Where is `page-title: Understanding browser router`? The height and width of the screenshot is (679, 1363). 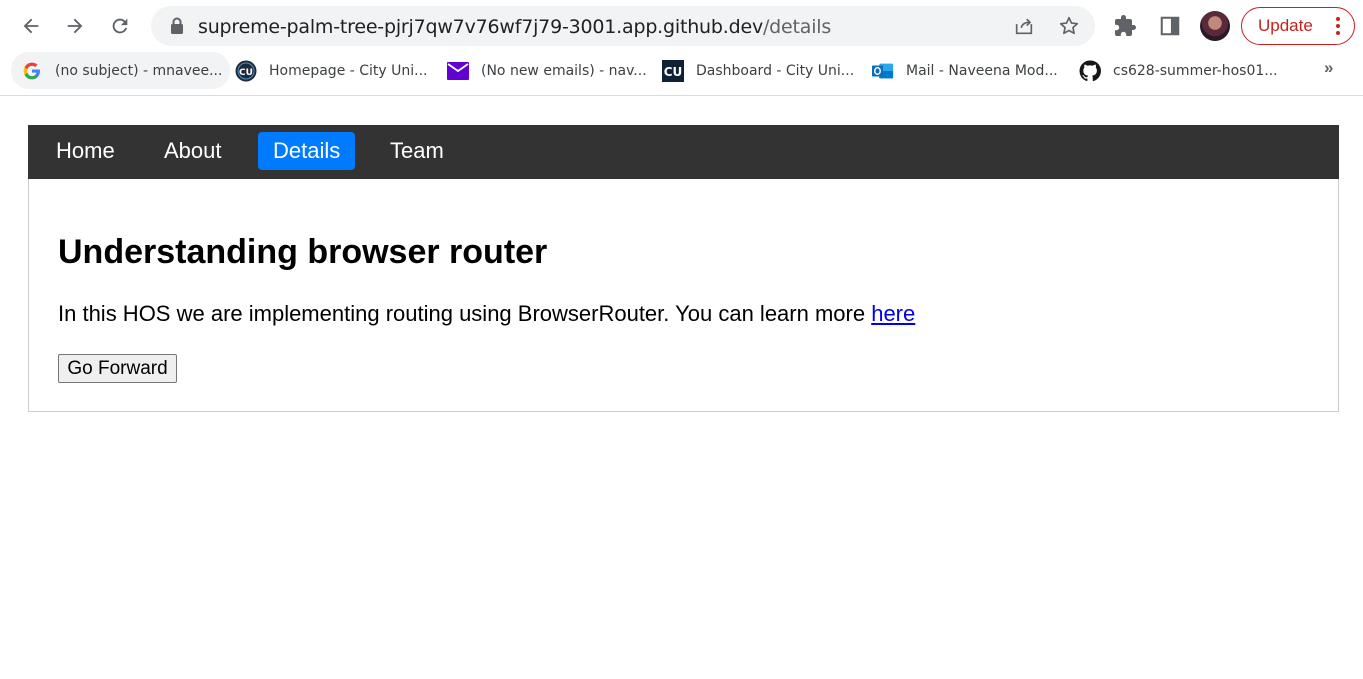
page-title: Understanding browser router is located at coordinates (303, 252).